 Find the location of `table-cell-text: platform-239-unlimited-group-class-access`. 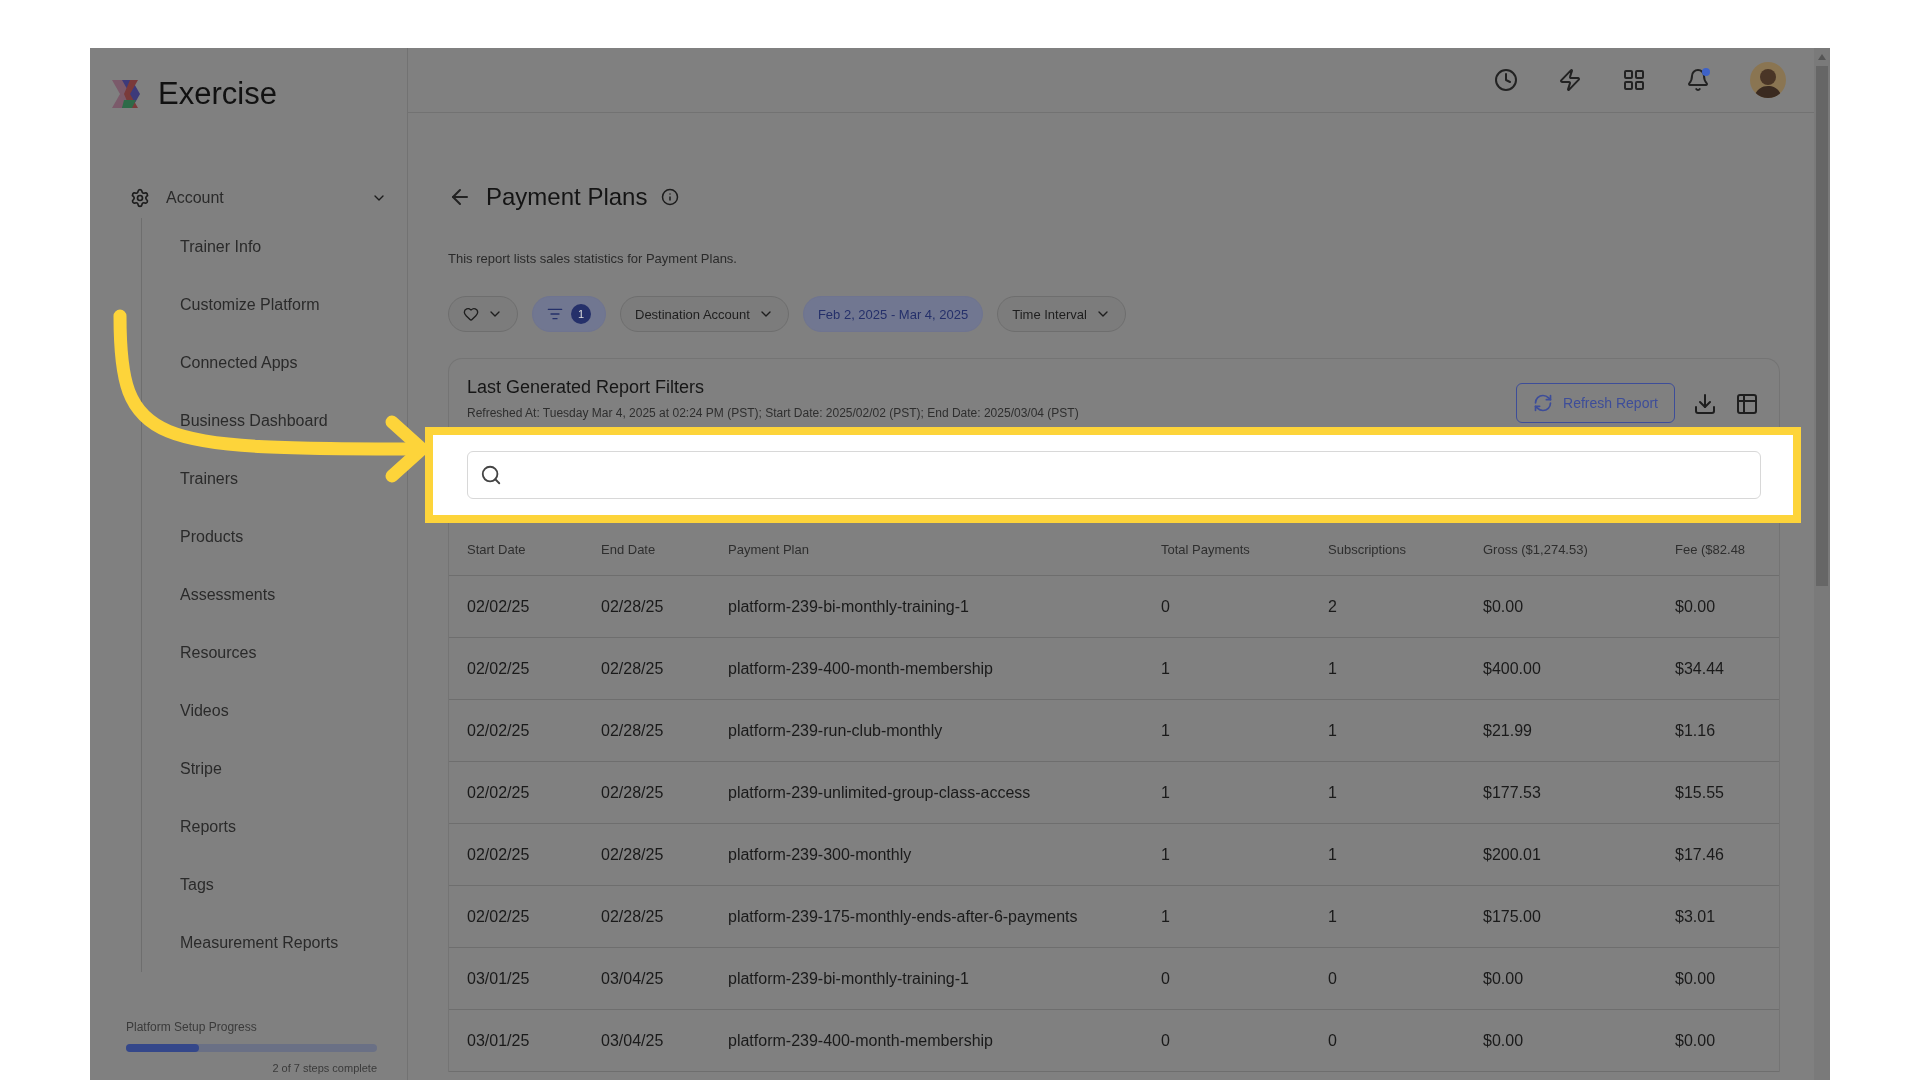

table-cell-text: platform-239-unlimited-group-class-access is located at coordinates (880, 792).